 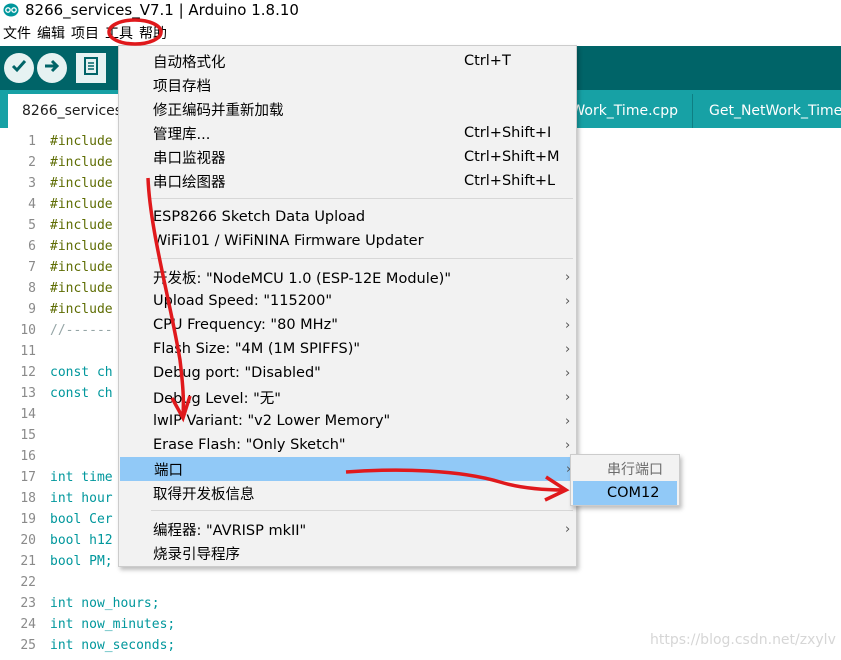 What do you see at coordinates (65, 111) in the screenshot?
I see `tab-main-sketch: 8266_services` at bounding box center [65, 111].